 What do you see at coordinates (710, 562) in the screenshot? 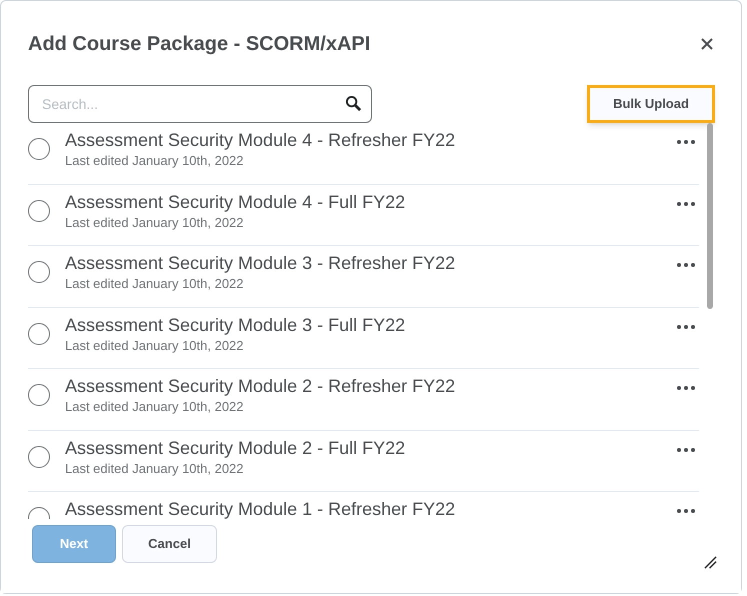
I see `resize-handle-icon` at bounding box center [710, 562].